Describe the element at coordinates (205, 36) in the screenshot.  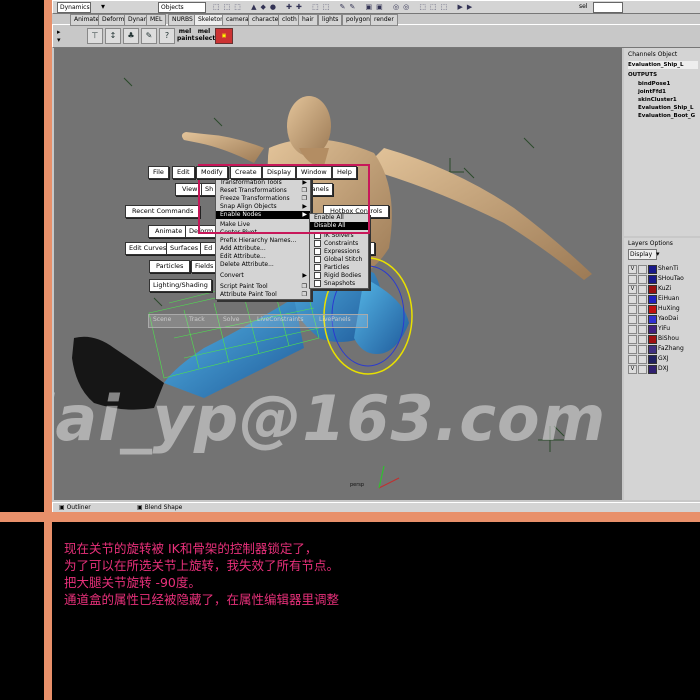
I see `mel-select-button: mel select` at that location.